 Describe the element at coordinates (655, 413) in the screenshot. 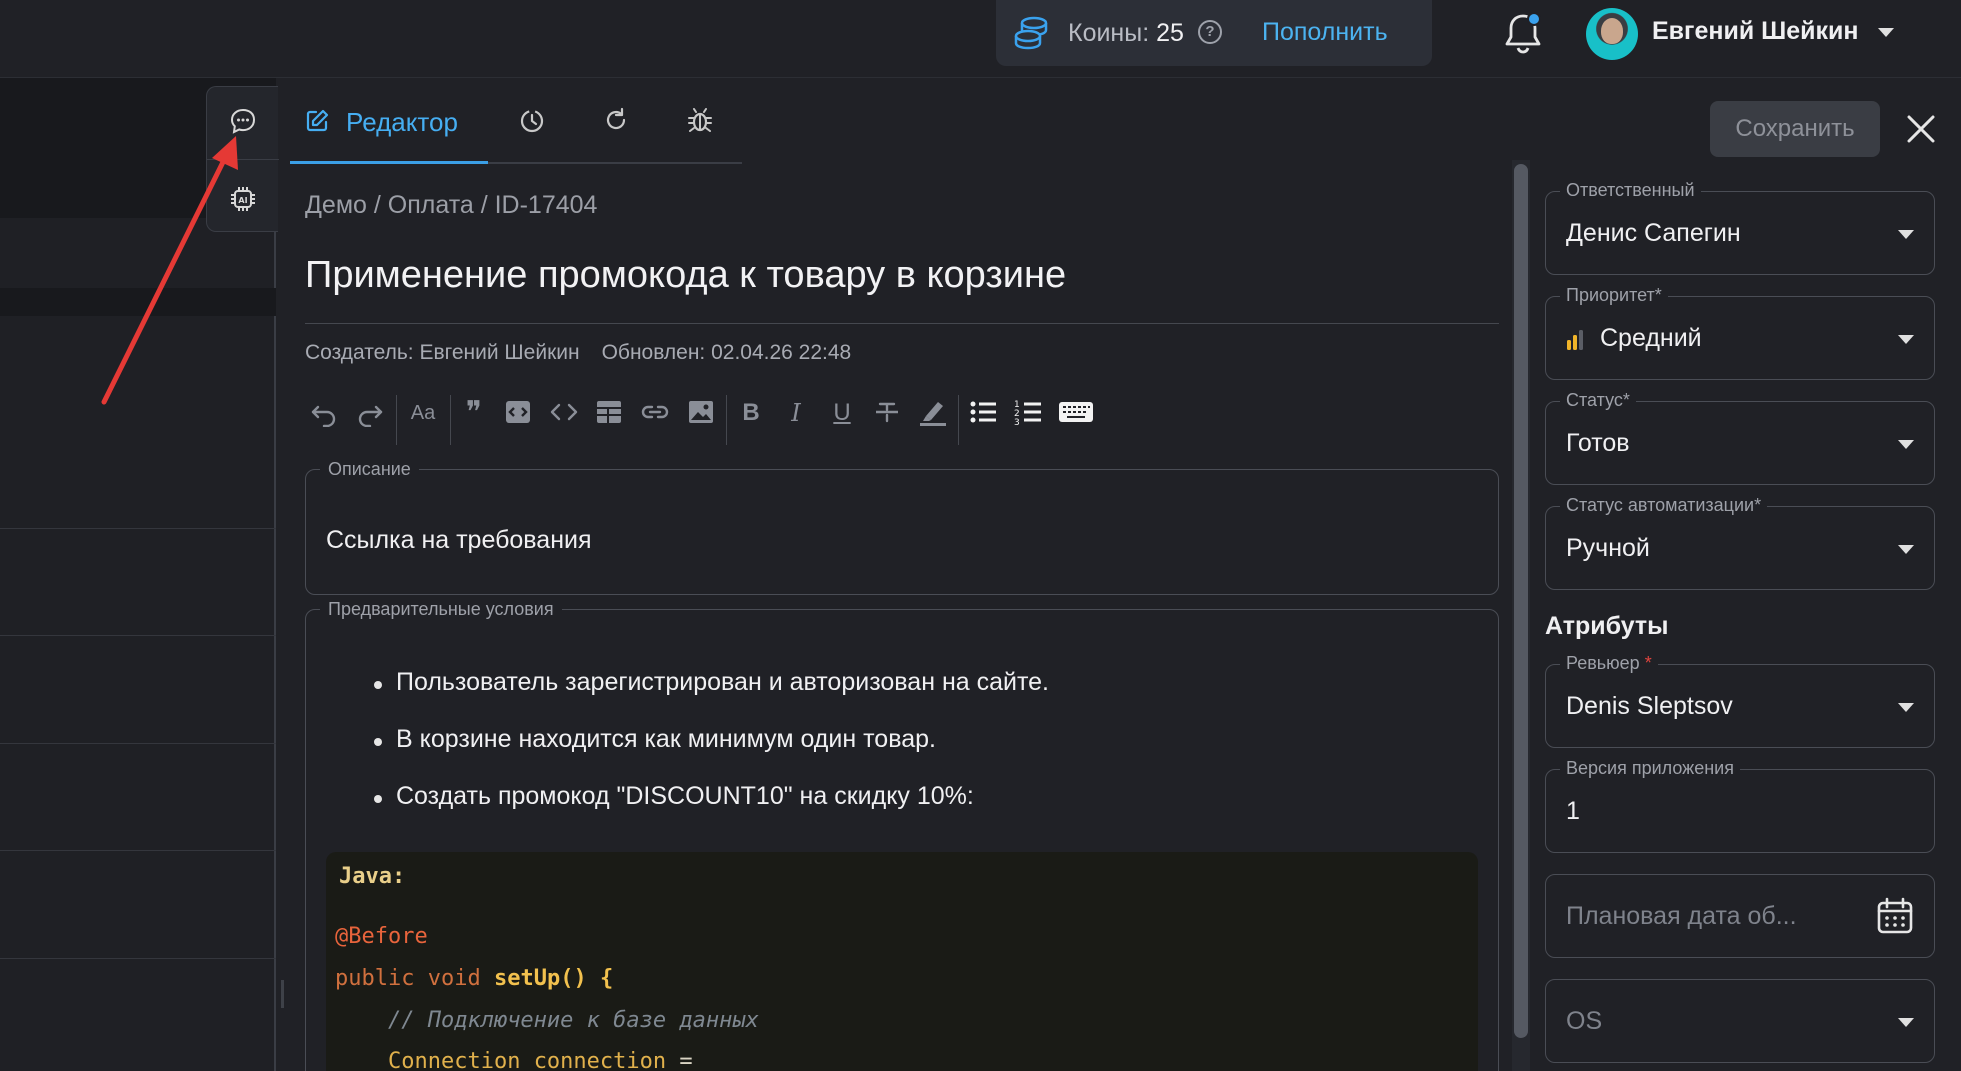

I see `link-icon` at that location.